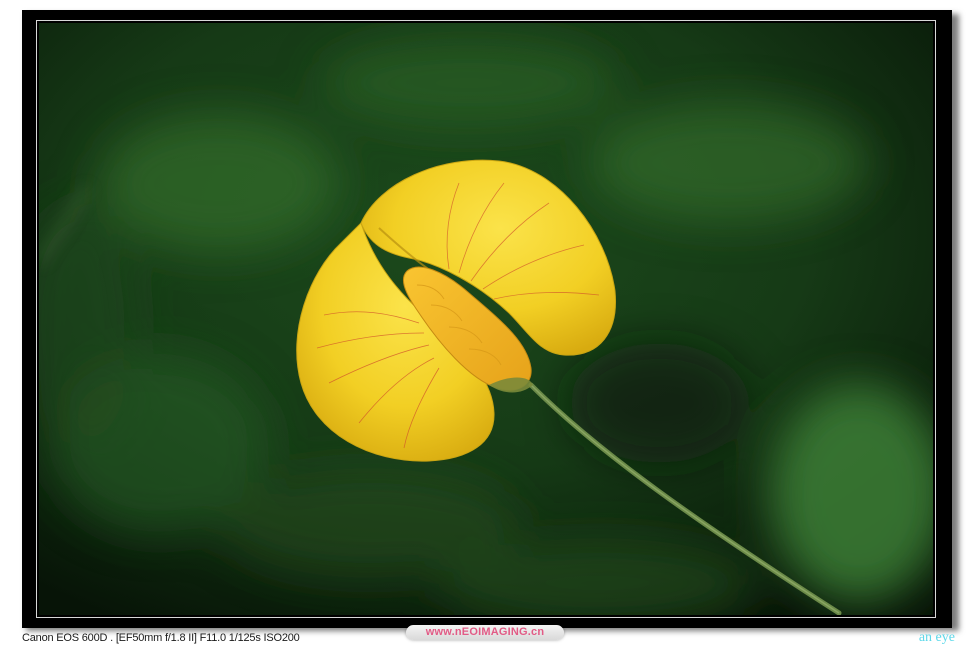  What do you see at coordinates (485, 632) in the screenshot?
I see `site-watermark: www.nEOIMAGING.cn` at bounding box center [485, 632].